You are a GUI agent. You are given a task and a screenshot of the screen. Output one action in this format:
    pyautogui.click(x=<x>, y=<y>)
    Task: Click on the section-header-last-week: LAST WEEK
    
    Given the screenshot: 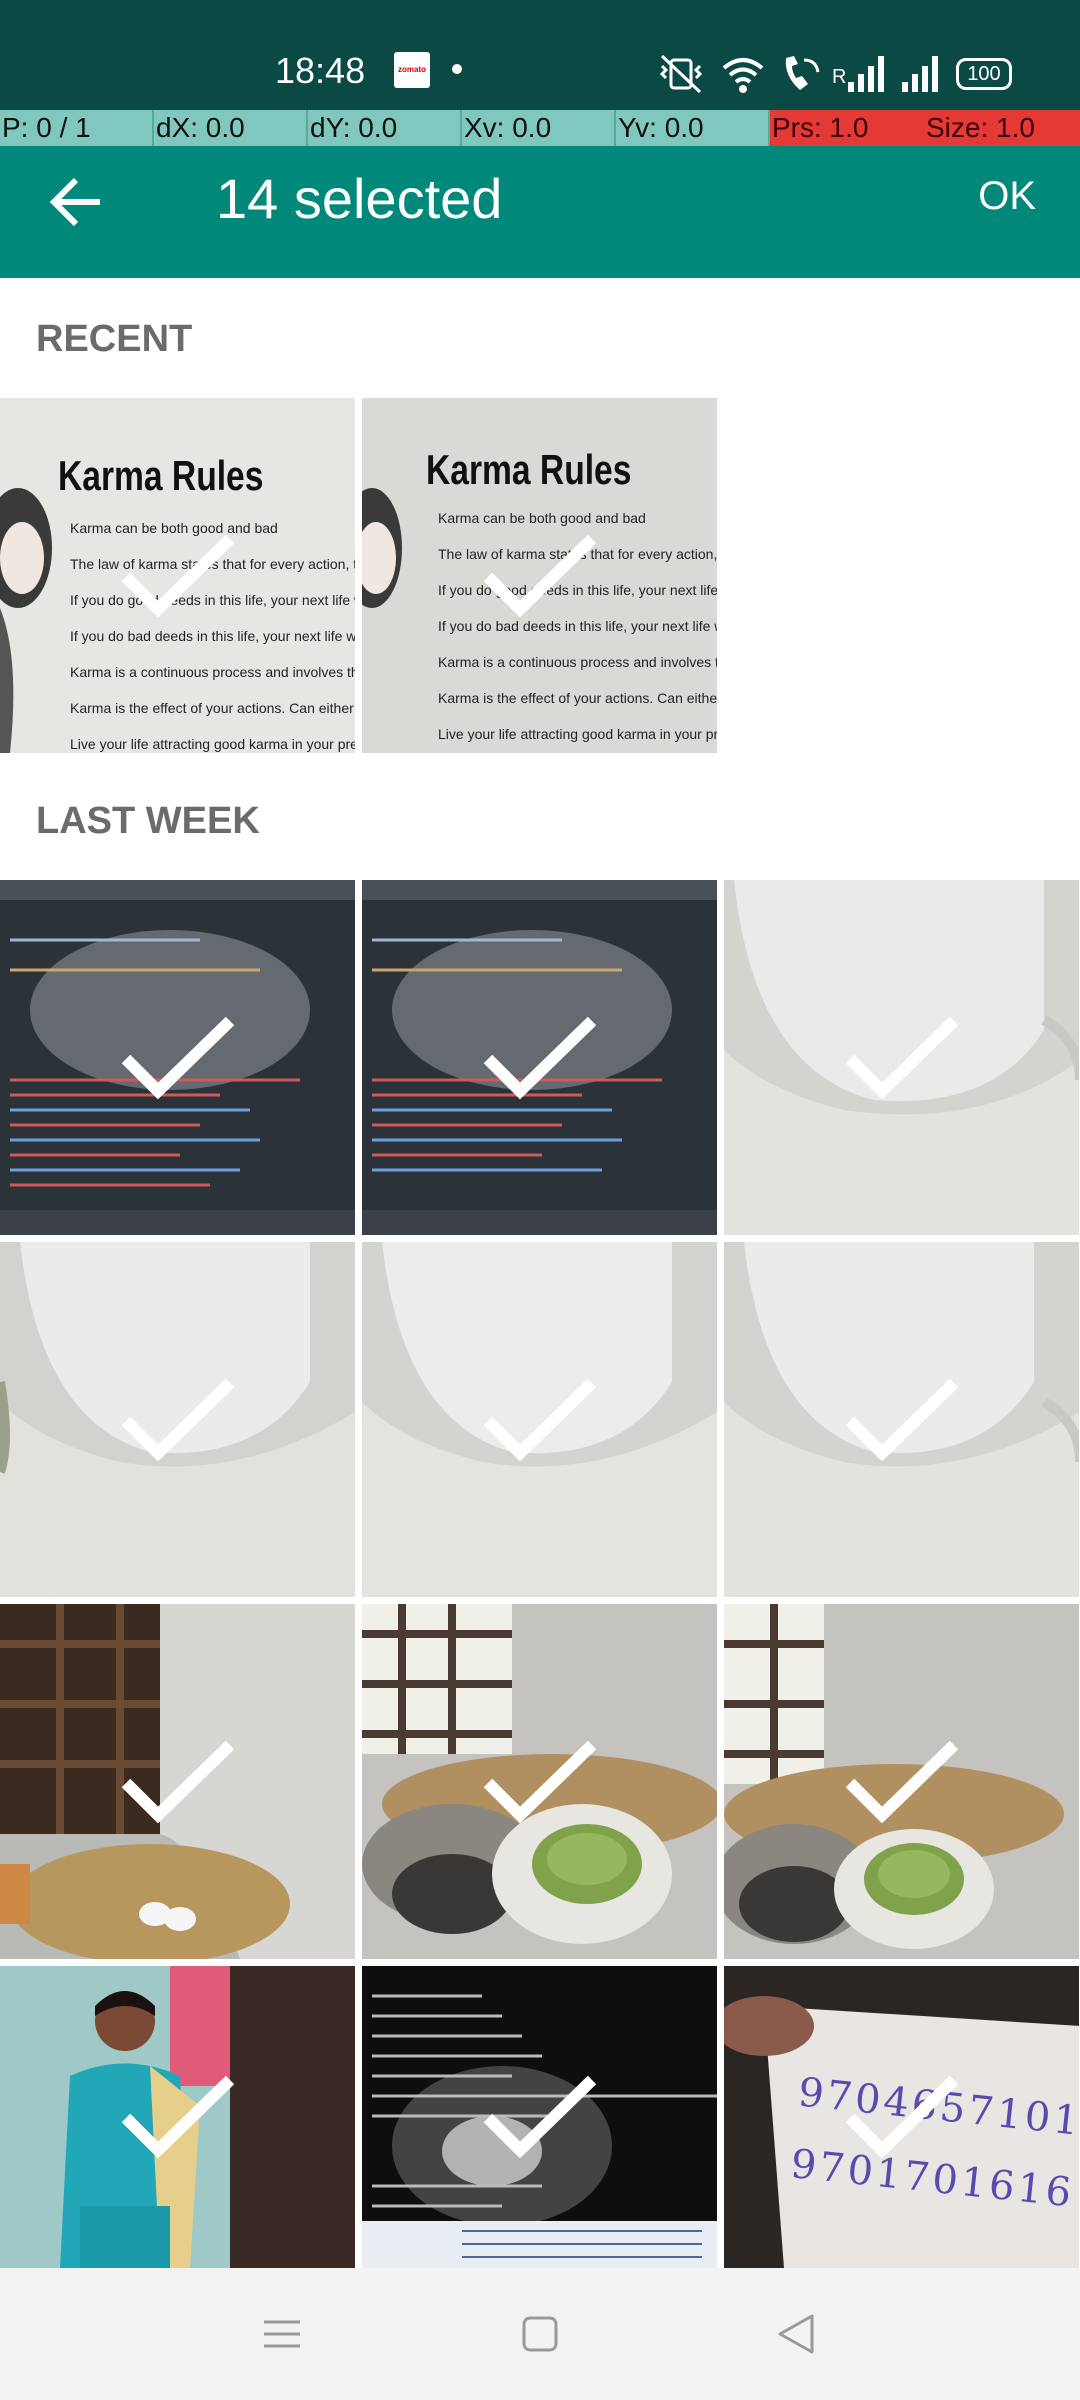 What is the action you would take?
    pyautogui.click(x=148, y=821)
    